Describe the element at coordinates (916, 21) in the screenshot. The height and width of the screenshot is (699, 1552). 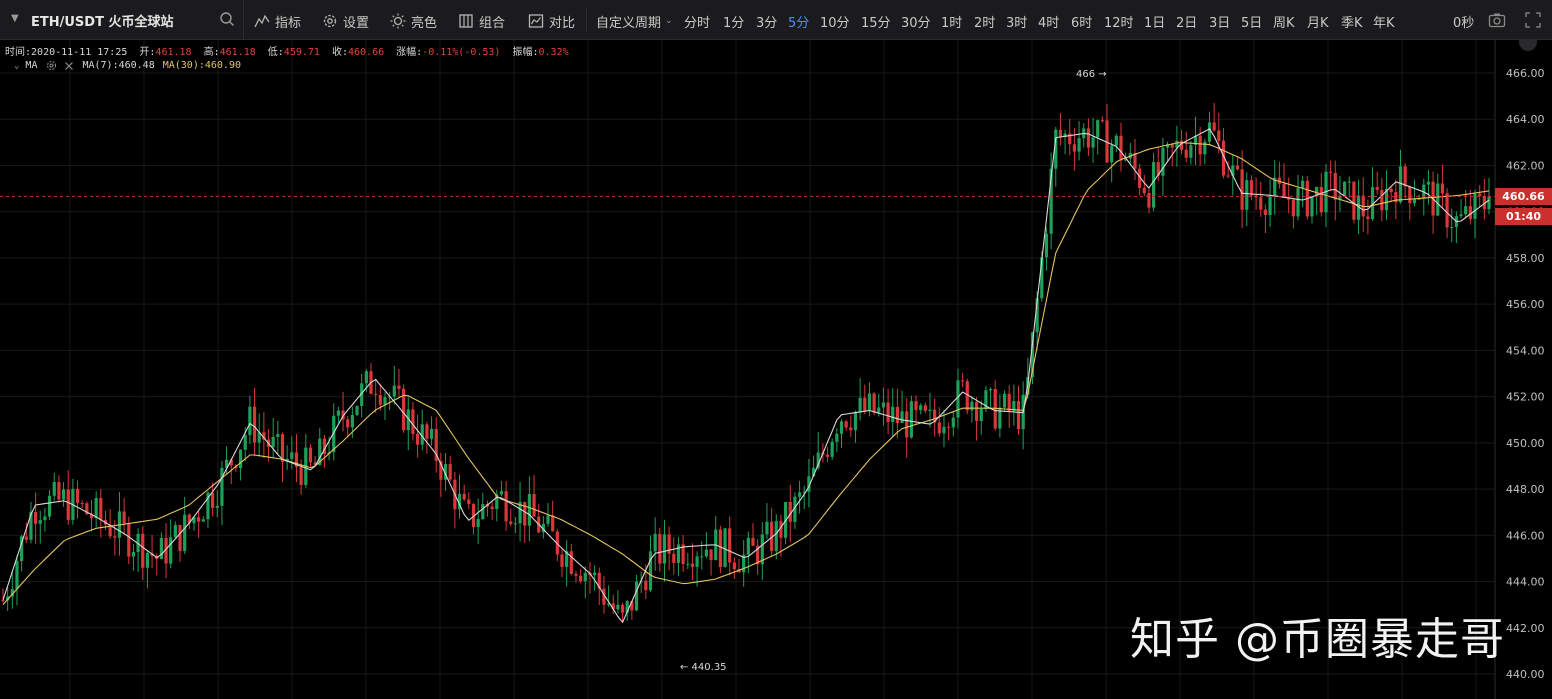
I see `tab-period-6: 30分` at that location.